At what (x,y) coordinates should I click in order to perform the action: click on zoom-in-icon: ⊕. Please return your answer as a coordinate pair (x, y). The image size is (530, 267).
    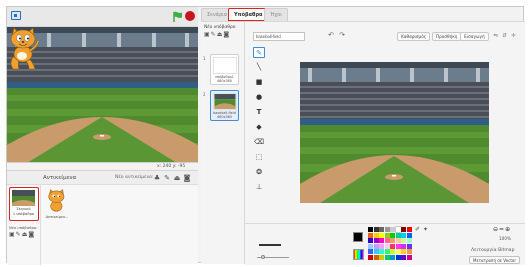
    Looking at the image, I should click on (508, 229).